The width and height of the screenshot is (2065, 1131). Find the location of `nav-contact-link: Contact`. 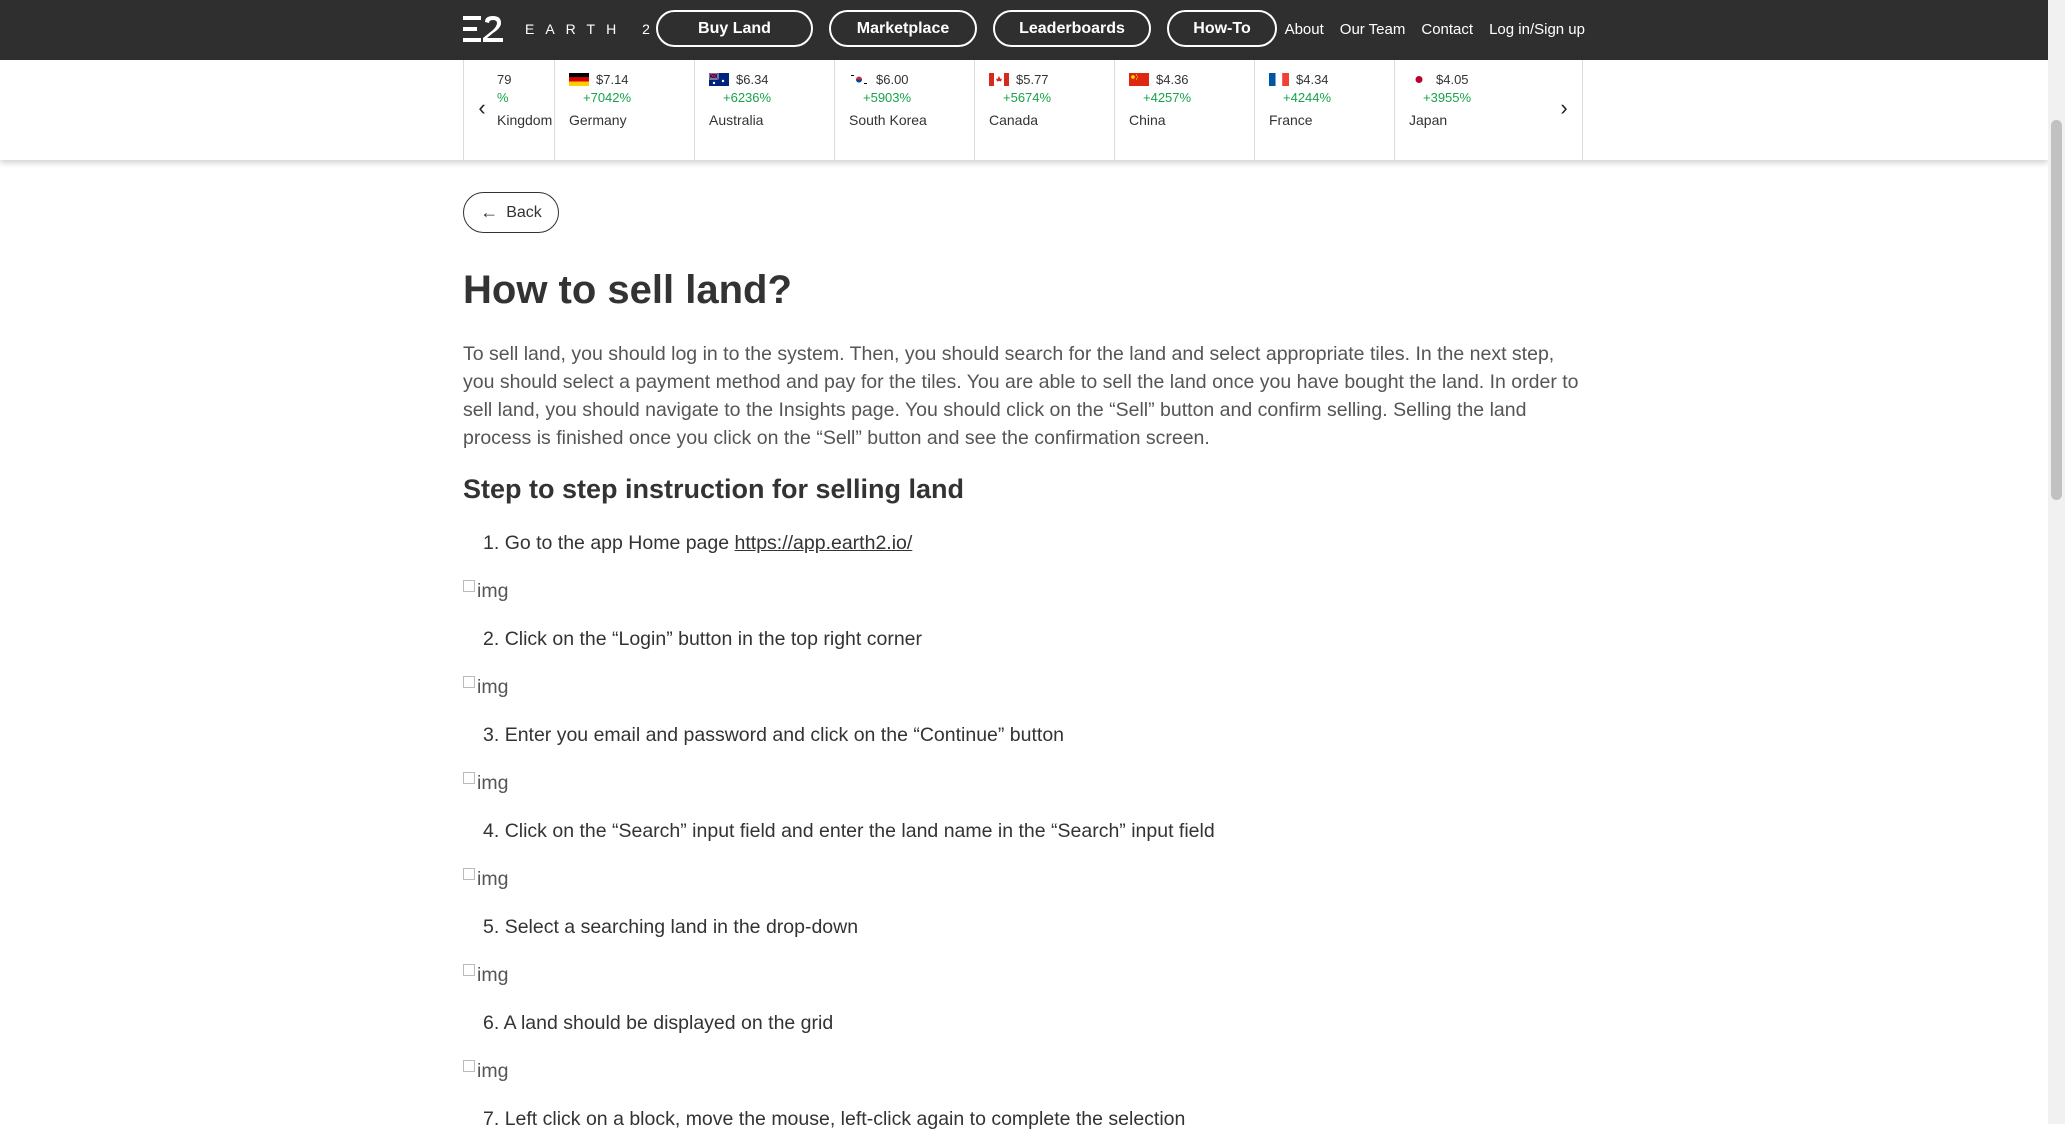

nav-contact-link: Contact is located at coordinates (1447, 29).